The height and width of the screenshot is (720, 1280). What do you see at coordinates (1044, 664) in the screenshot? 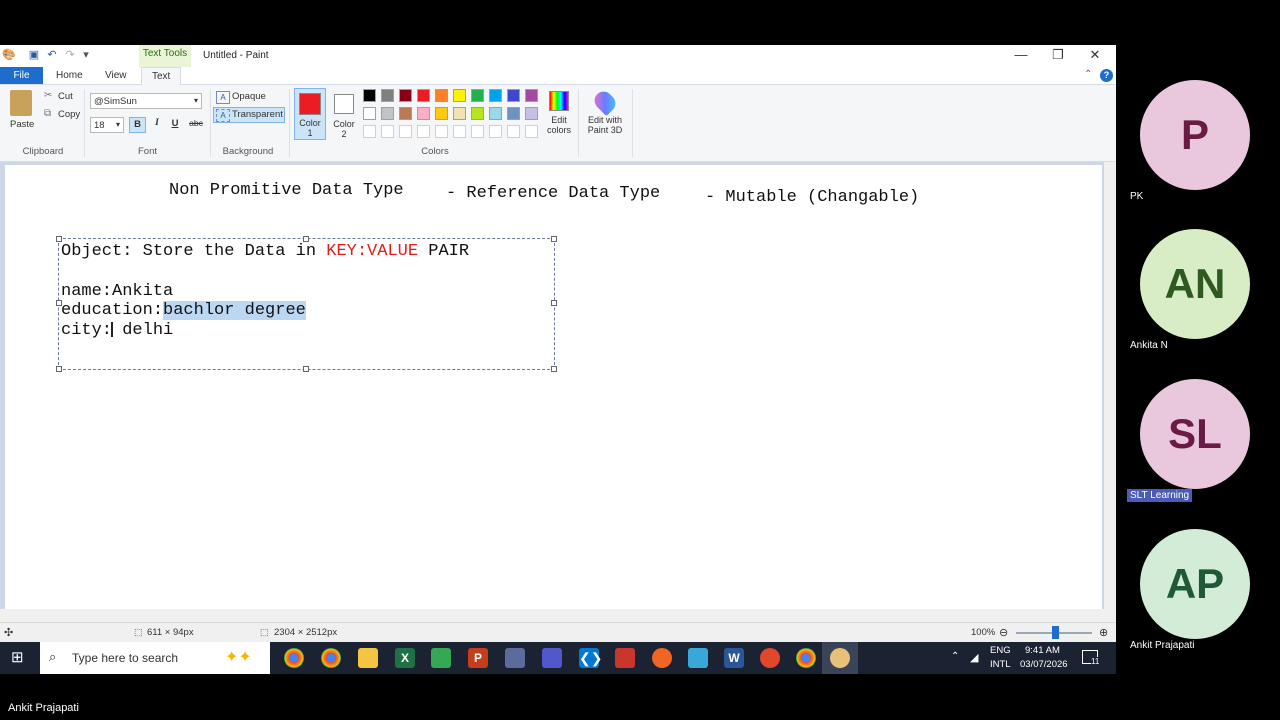
I see `clock-date: 03/07/2026` at bounding box center [1044, 664].